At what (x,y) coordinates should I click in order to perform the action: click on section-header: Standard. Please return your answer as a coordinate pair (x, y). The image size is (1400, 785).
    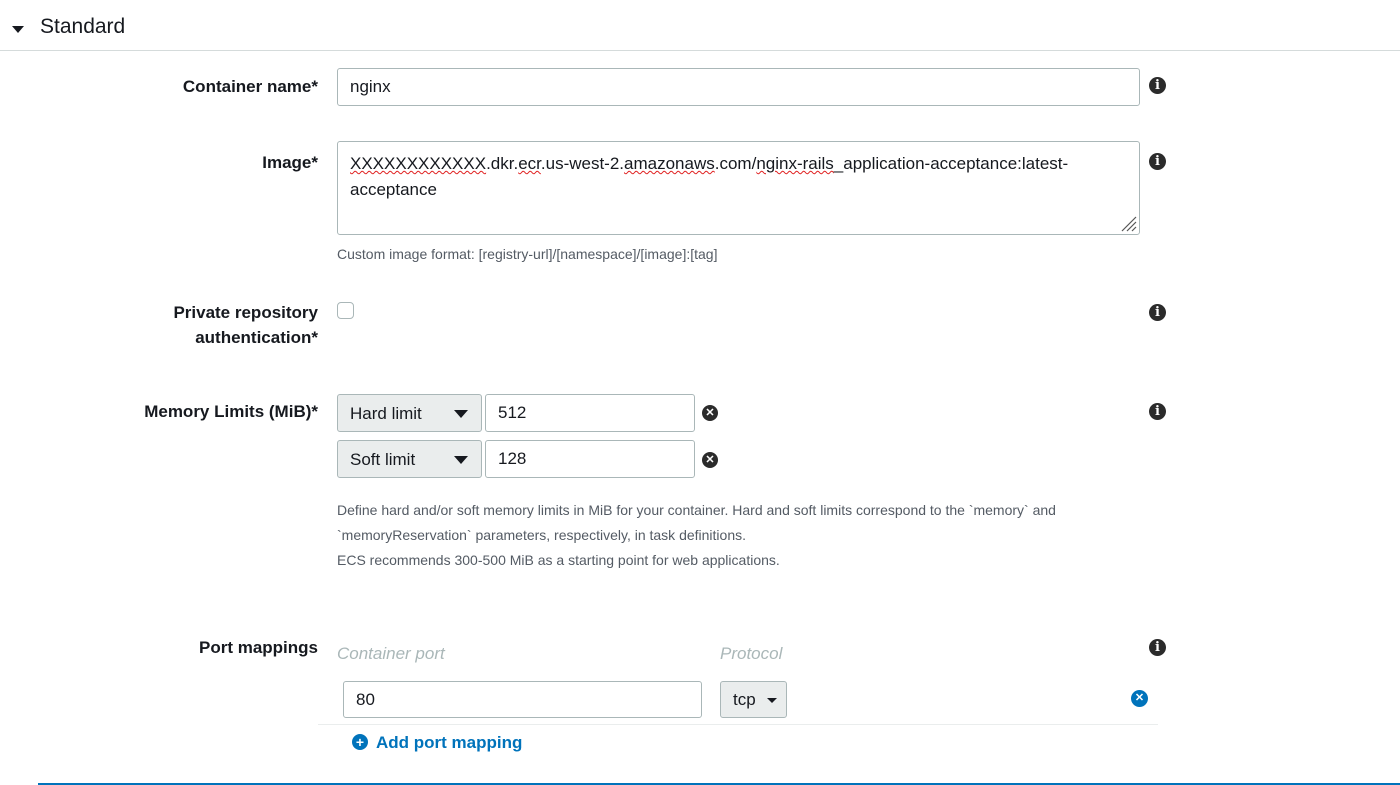
    Looking at the image, I should click on (700, 25).